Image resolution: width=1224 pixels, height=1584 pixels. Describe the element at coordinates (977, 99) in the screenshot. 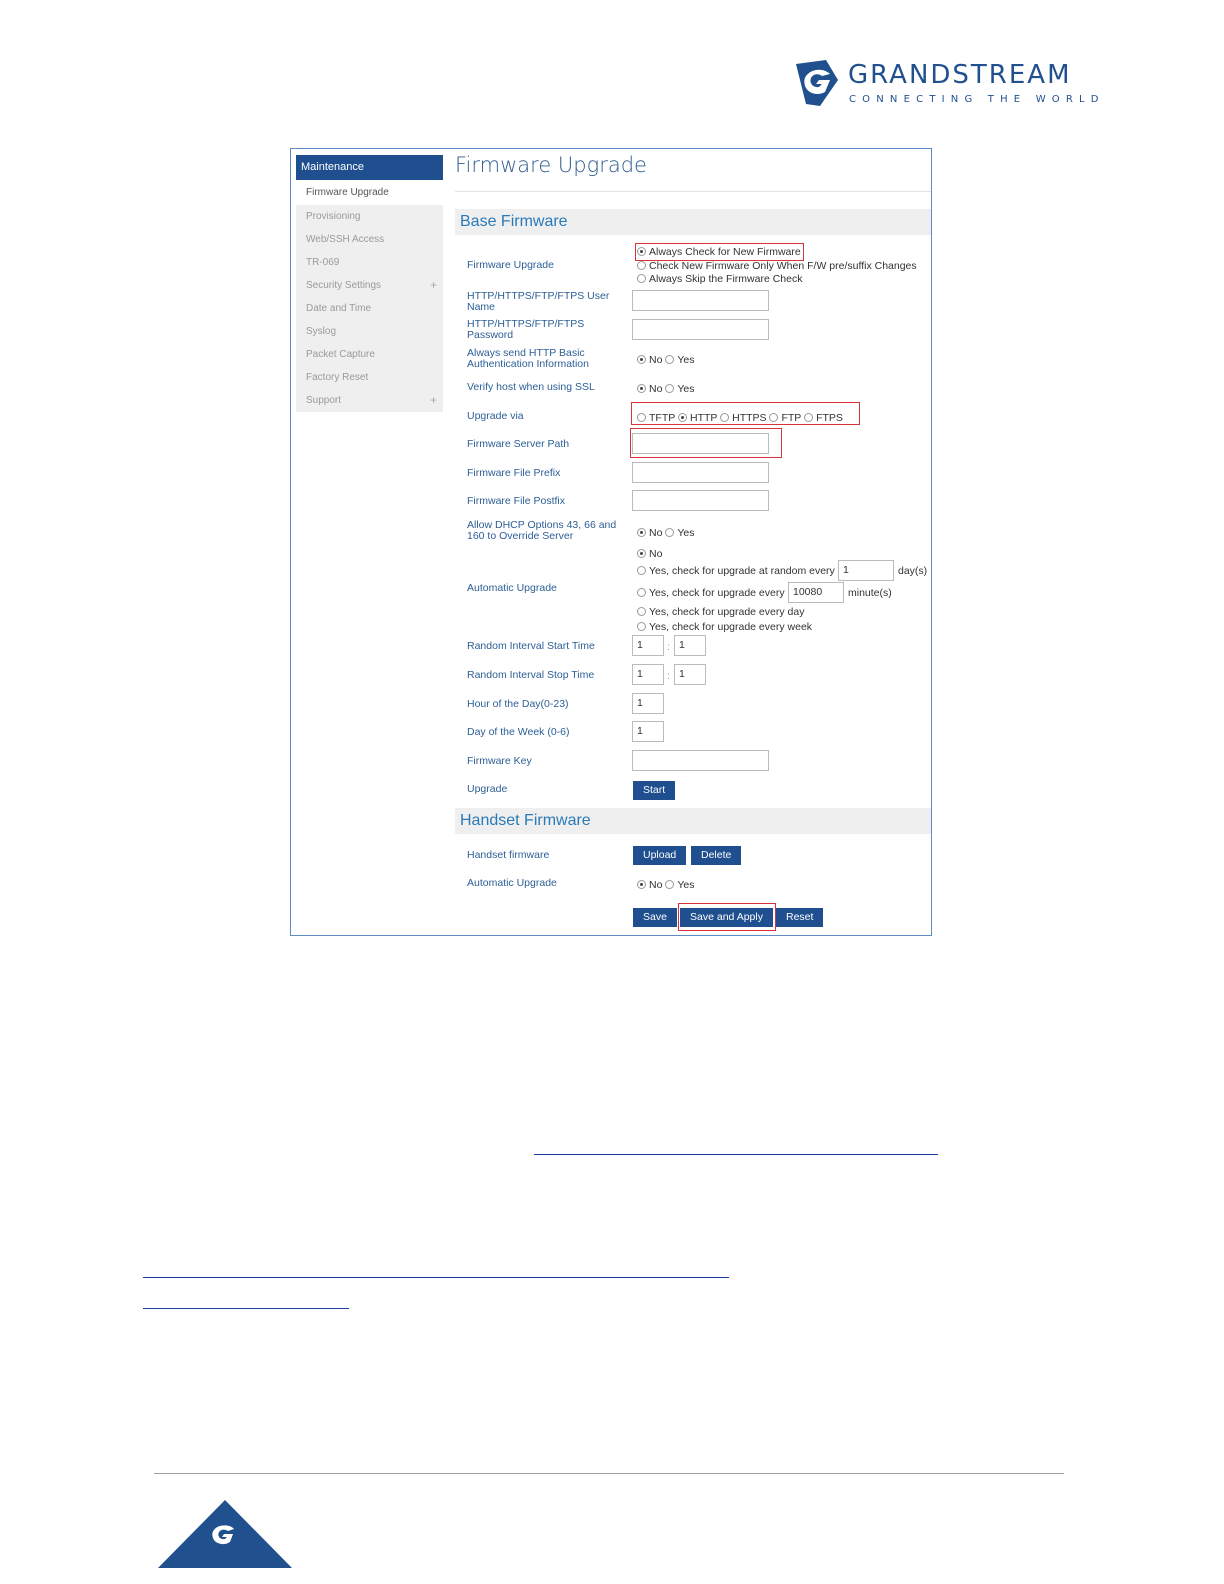

I see `logo-tagline: CONNECTING THE WORLD` at that location.